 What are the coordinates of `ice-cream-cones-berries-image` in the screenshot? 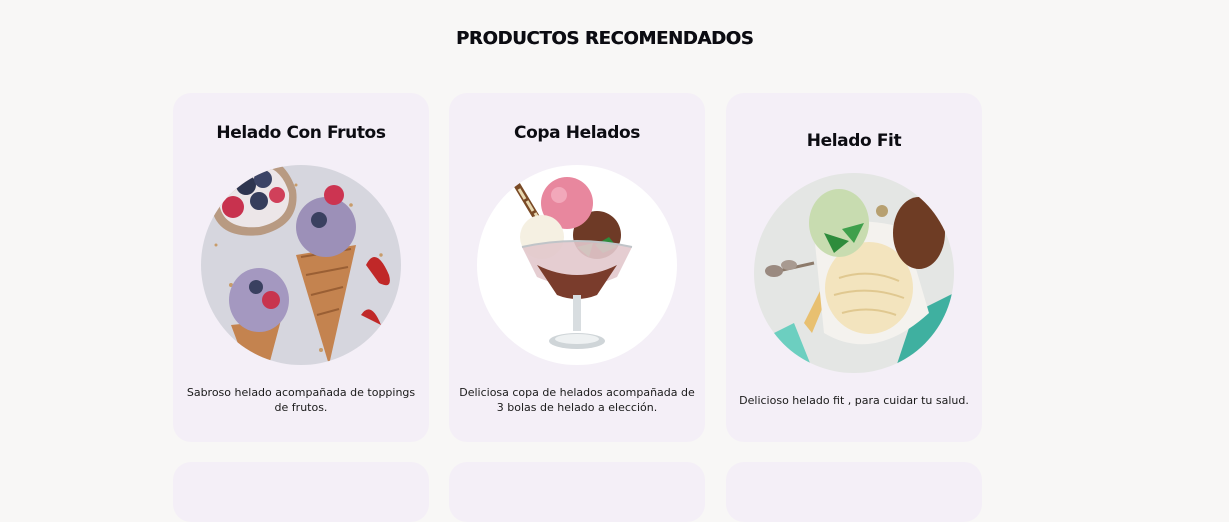 It's located at (301, 265).